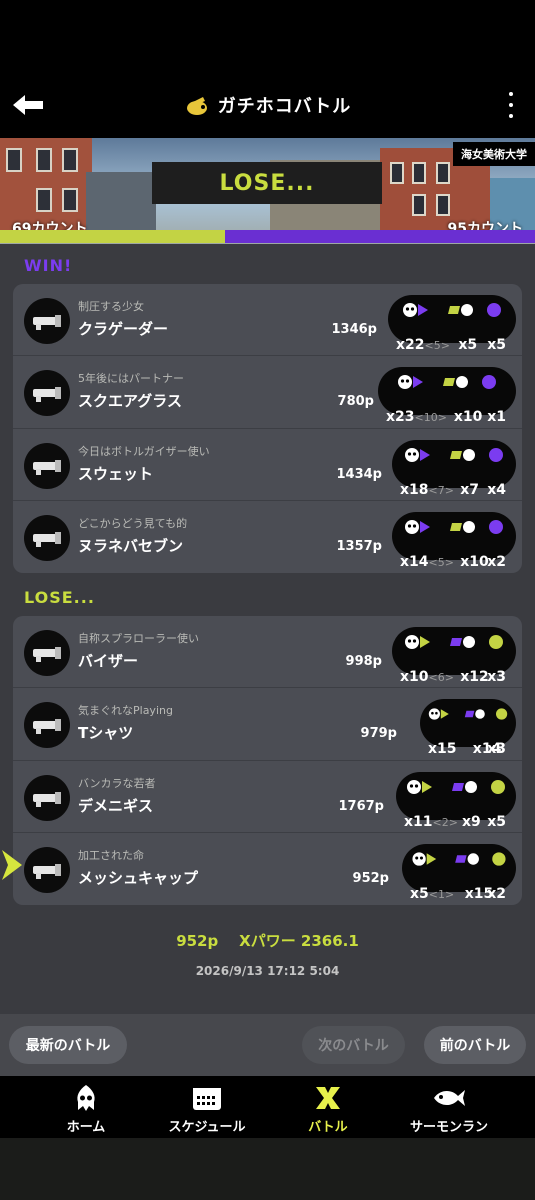 The width and height of the screenshot is (535, 1200). Describe the element at coordinates (46, 184) in the screenshot. I see `stage-image` at that location.